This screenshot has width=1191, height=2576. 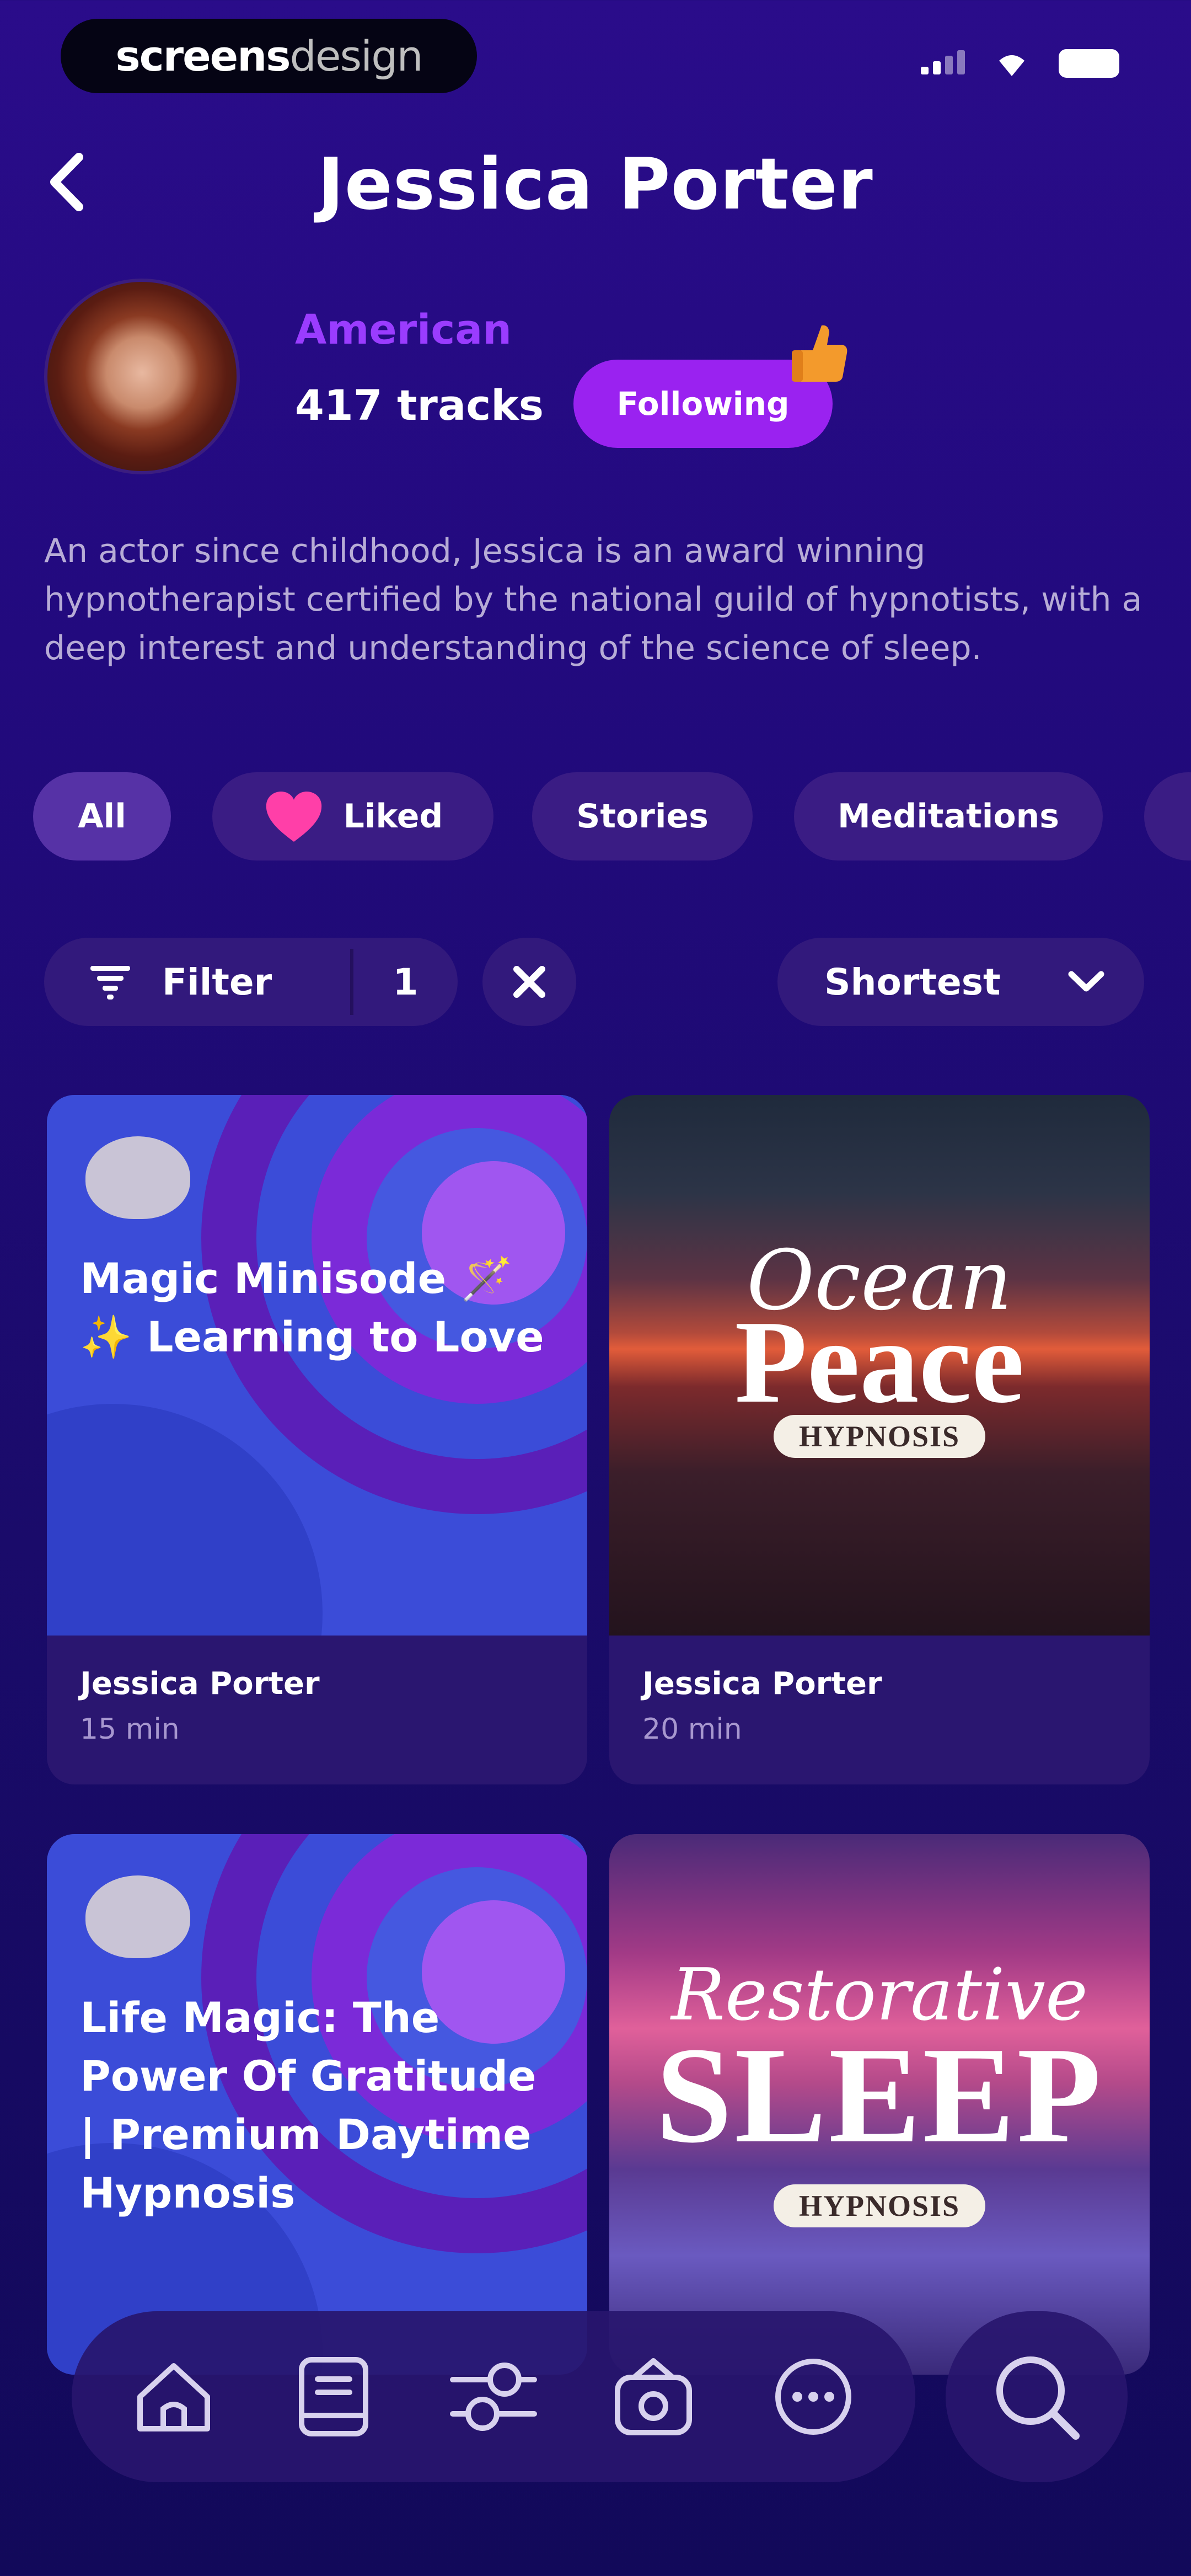 I want to click on chip-all: All, so click(x=102, y=816).